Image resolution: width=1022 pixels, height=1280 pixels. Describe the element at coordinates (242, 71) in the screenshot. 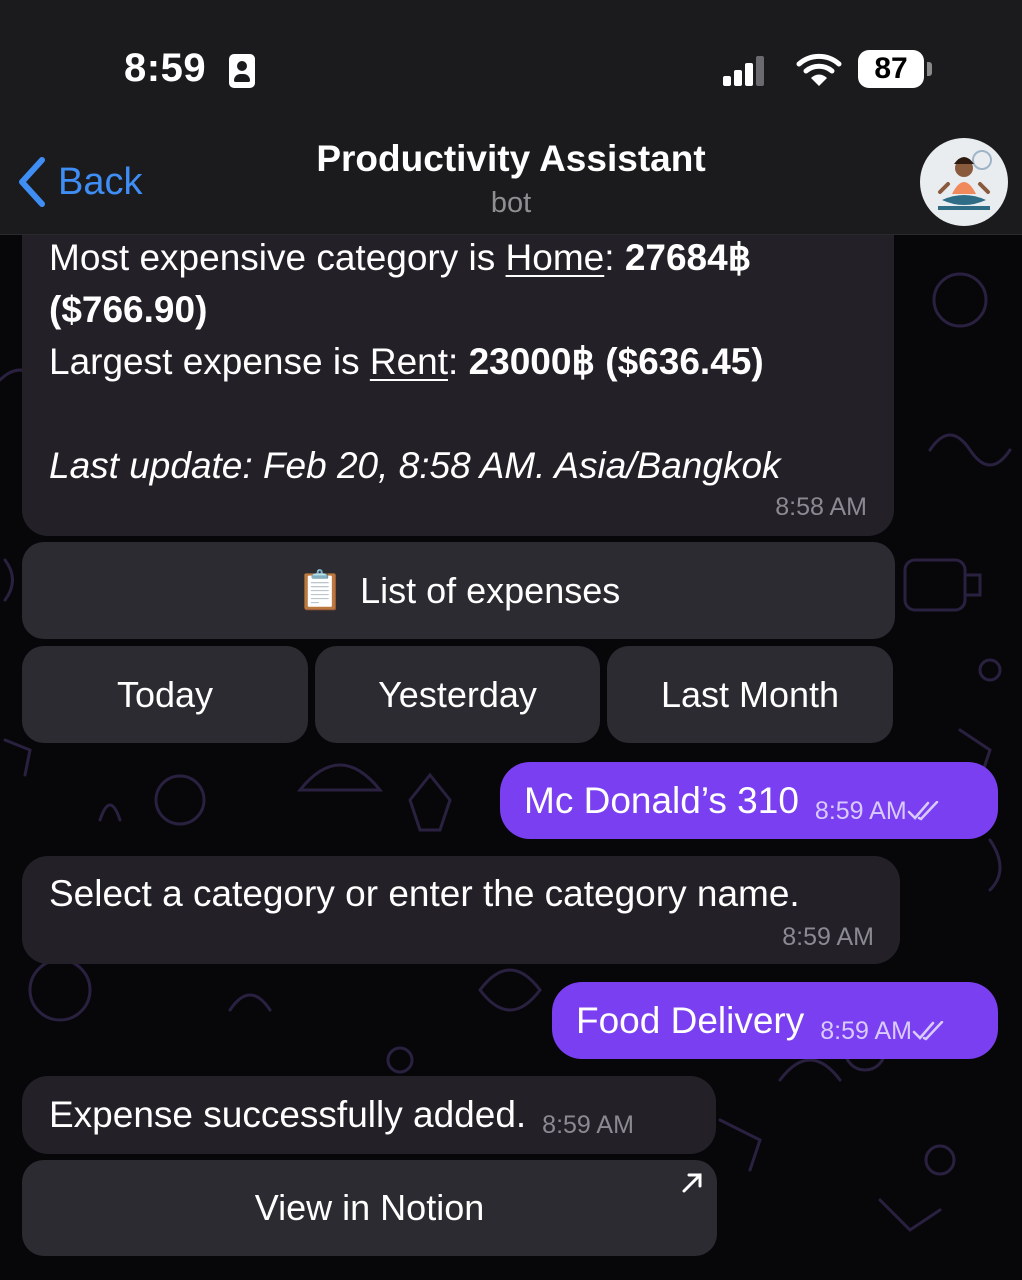

I see `contact-card-icon` at that location.